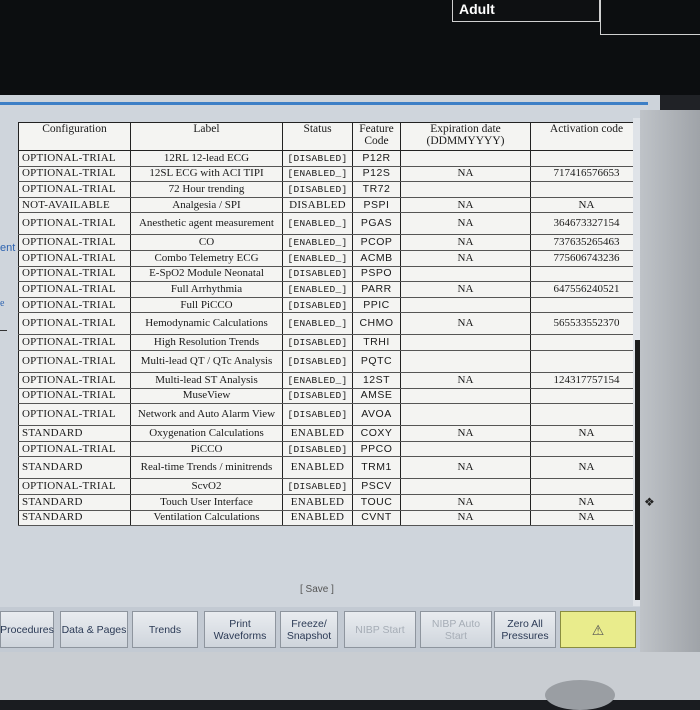  Describe the element at coordinates (376, 502) in the screenshot. I see `cell-feature-code: TOUC` at that location.